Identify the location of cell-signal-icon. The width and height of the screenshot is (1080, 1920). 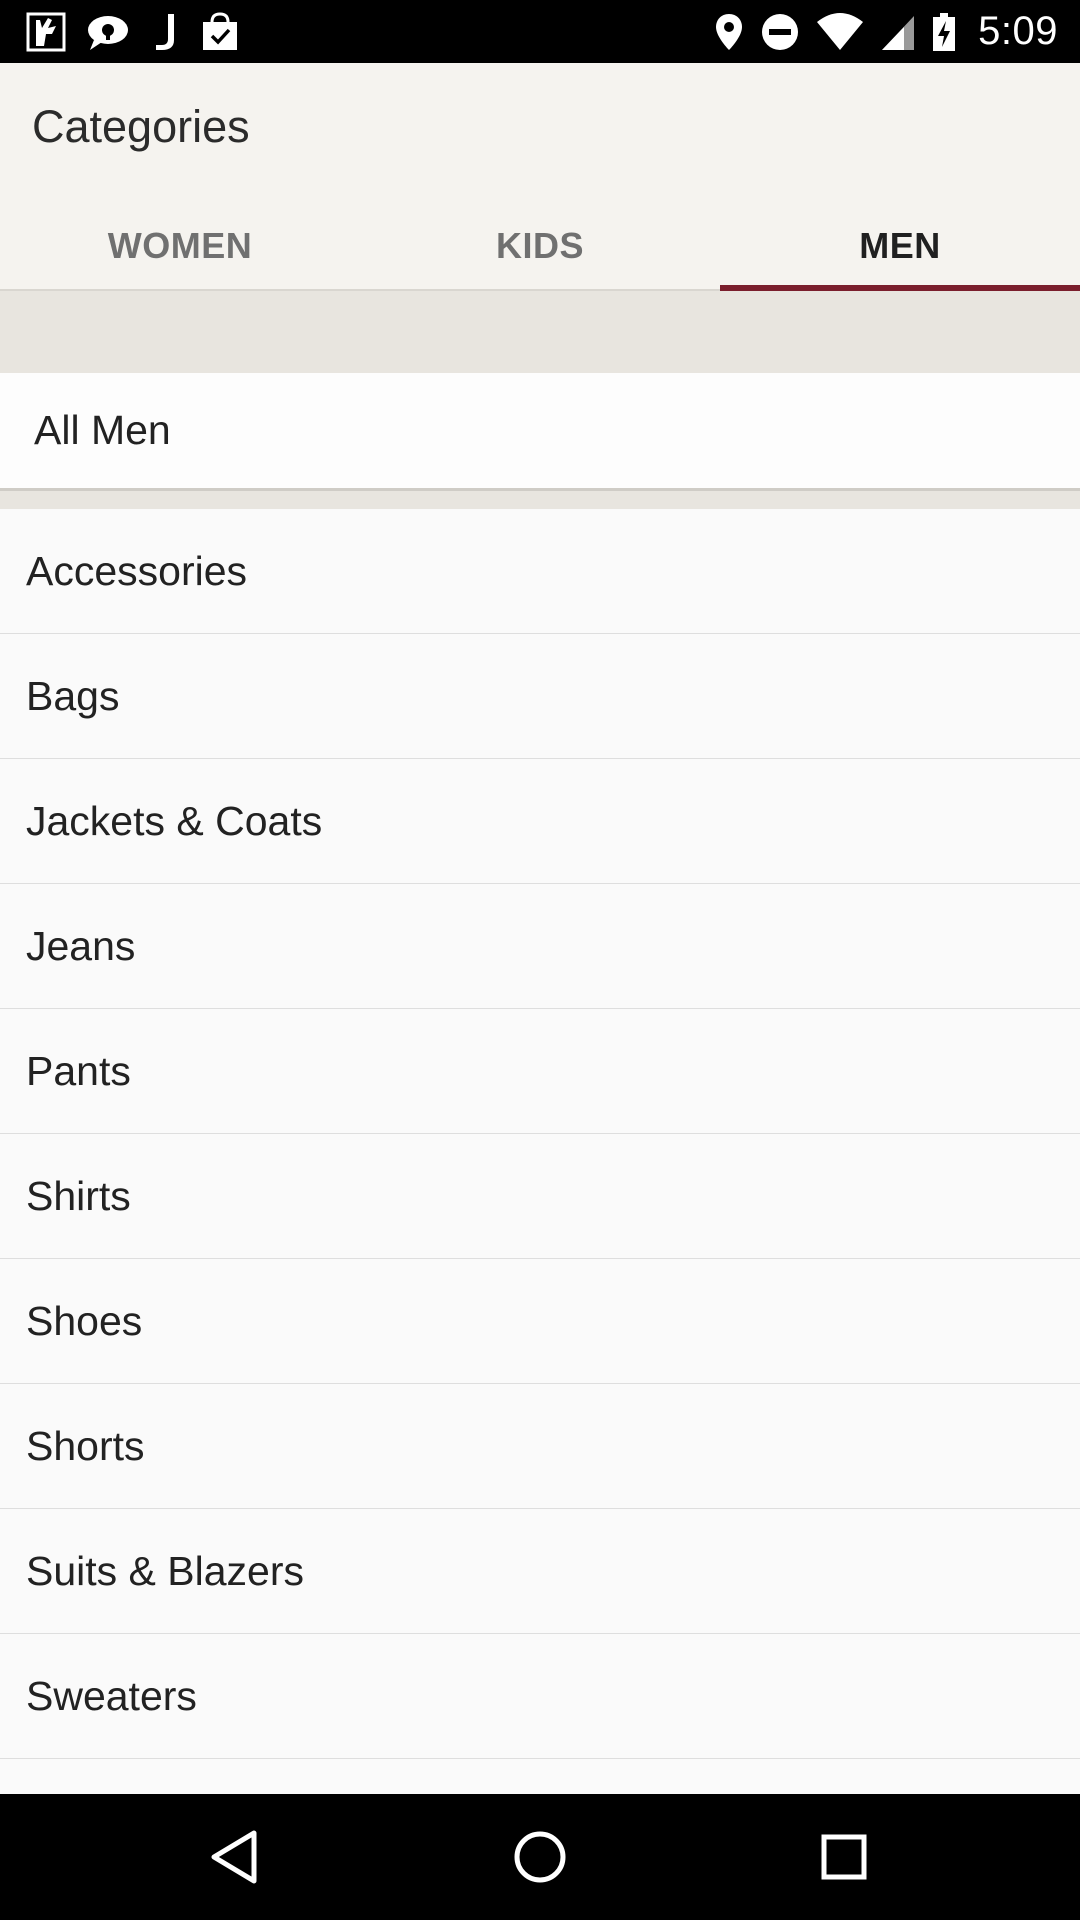
(898, 32).